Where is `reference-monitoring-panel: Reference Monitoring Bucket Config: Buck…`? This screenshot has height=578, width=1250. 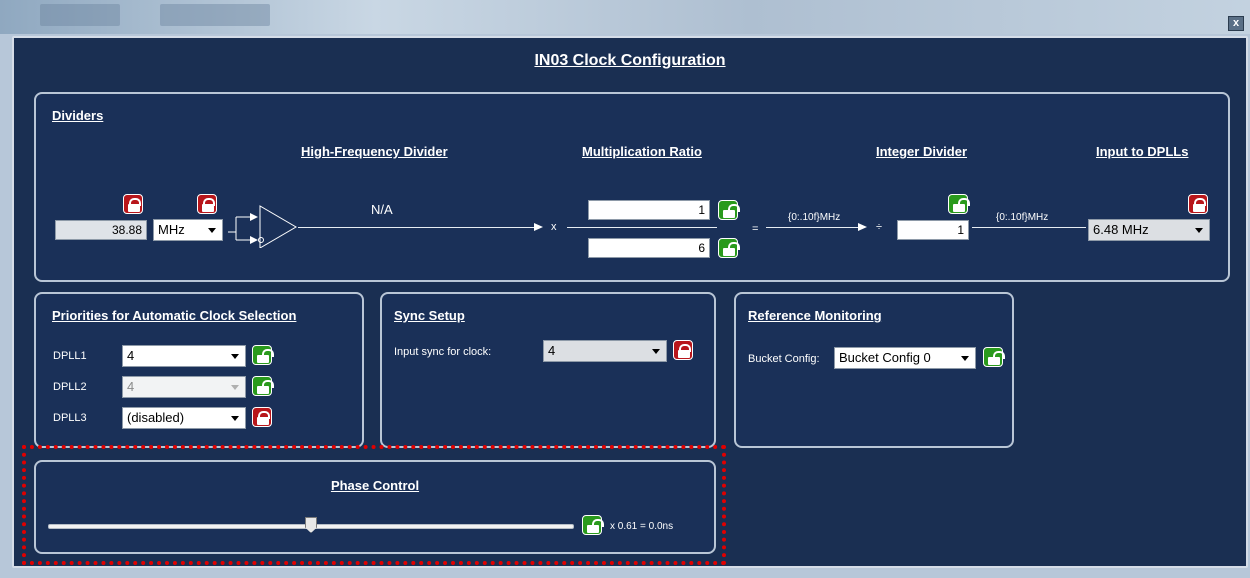 reference-monitoring-panel: Reference Monitoring Bucket Config: Buck… is located at coordinates (874, 370).